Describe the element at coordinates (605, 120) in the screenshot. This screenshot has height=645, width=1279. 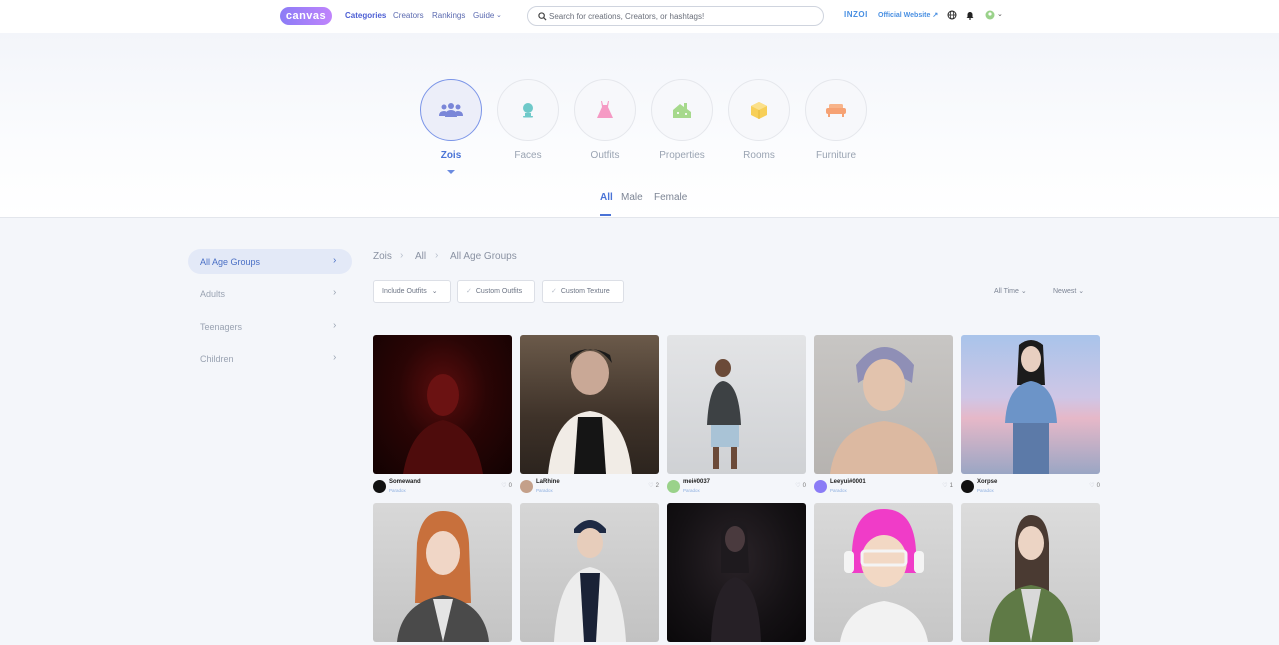
I see `category-outfits: Outfits` at that location.